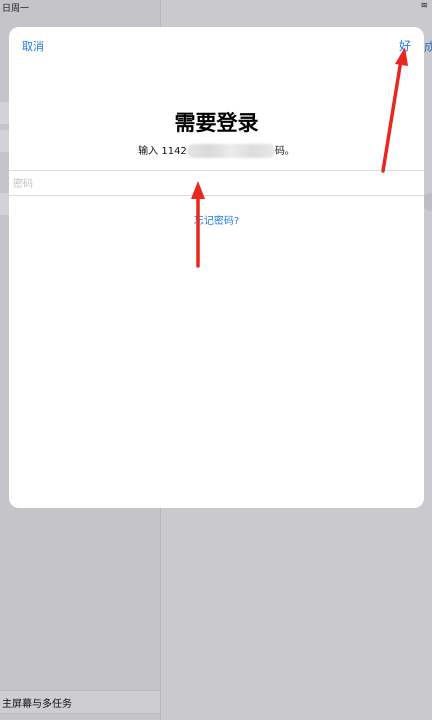 The width and height of the screenshot is (432, 720). What do you see at coordinates (405, 45) in the screenshot?
I see `ok-button: 好` at bounding box center [405, 45].